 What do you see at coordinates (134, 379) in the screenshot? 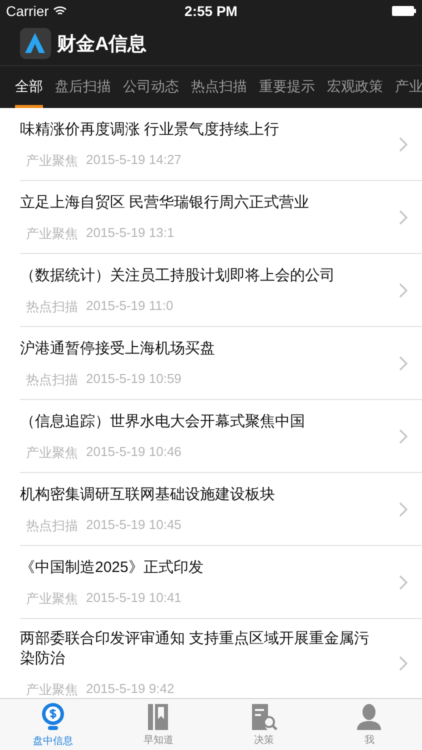
I see `news-time: 2015-5-19 10:59` at bounding box center [134, 379].